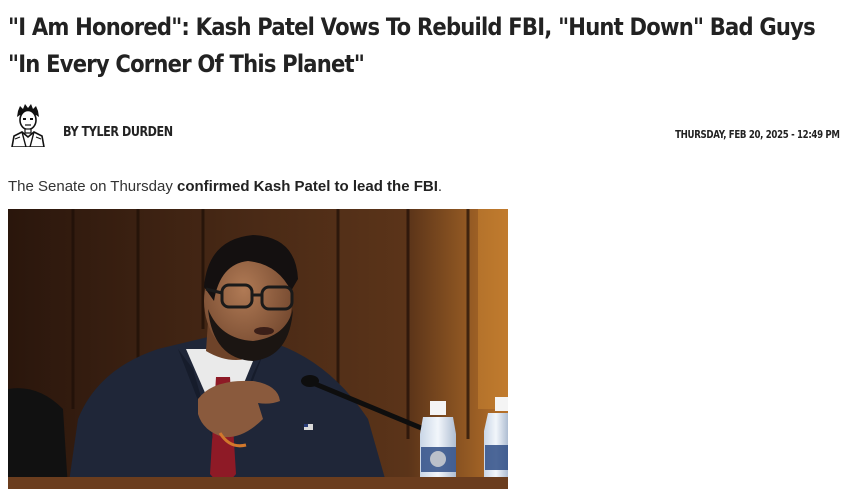 The width and height of the screenshot is (855, 494). I want to click on author-link: TYLER DURDEN, so click(127, 132).